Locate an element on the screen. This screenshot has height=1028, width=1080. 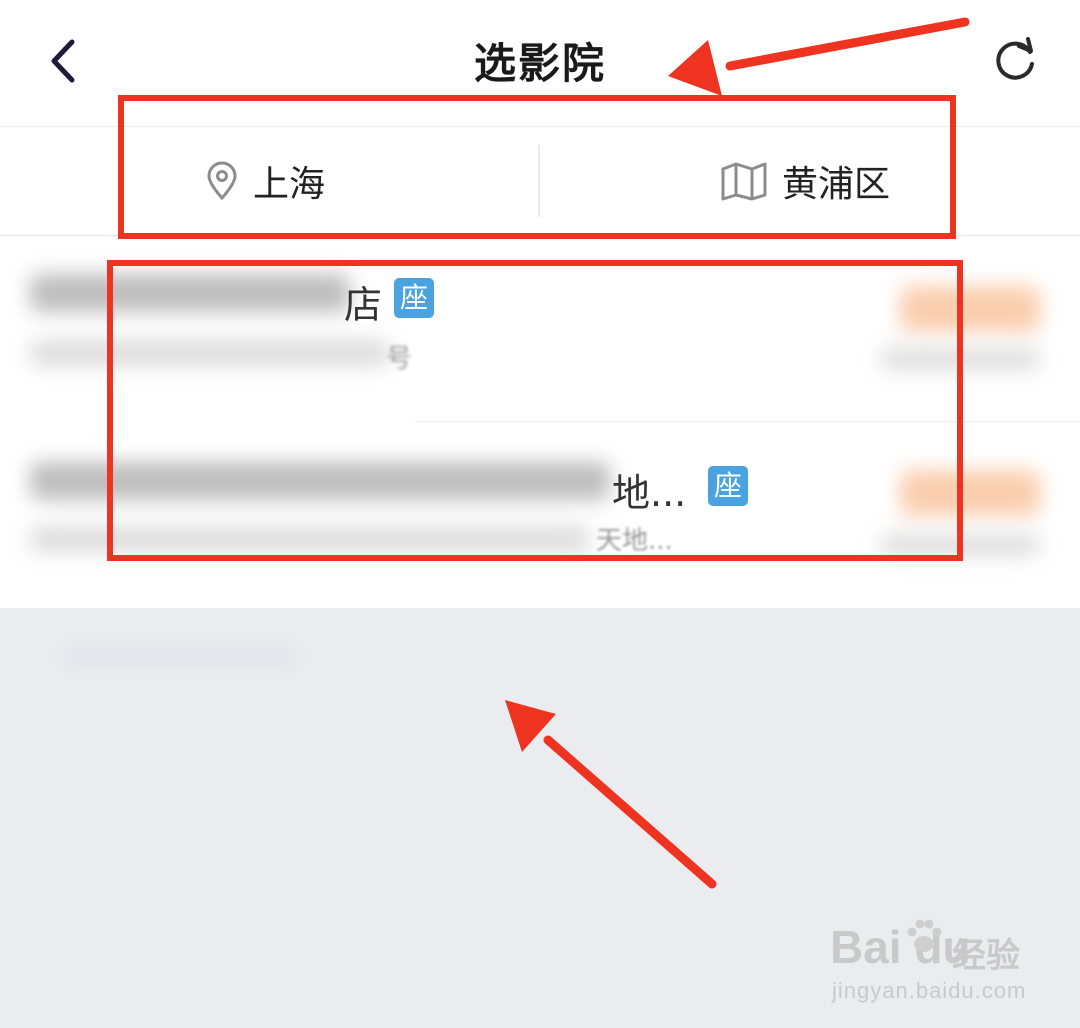
watermark-url: jingyan.baidu.com is located at coordinates (929, 990).